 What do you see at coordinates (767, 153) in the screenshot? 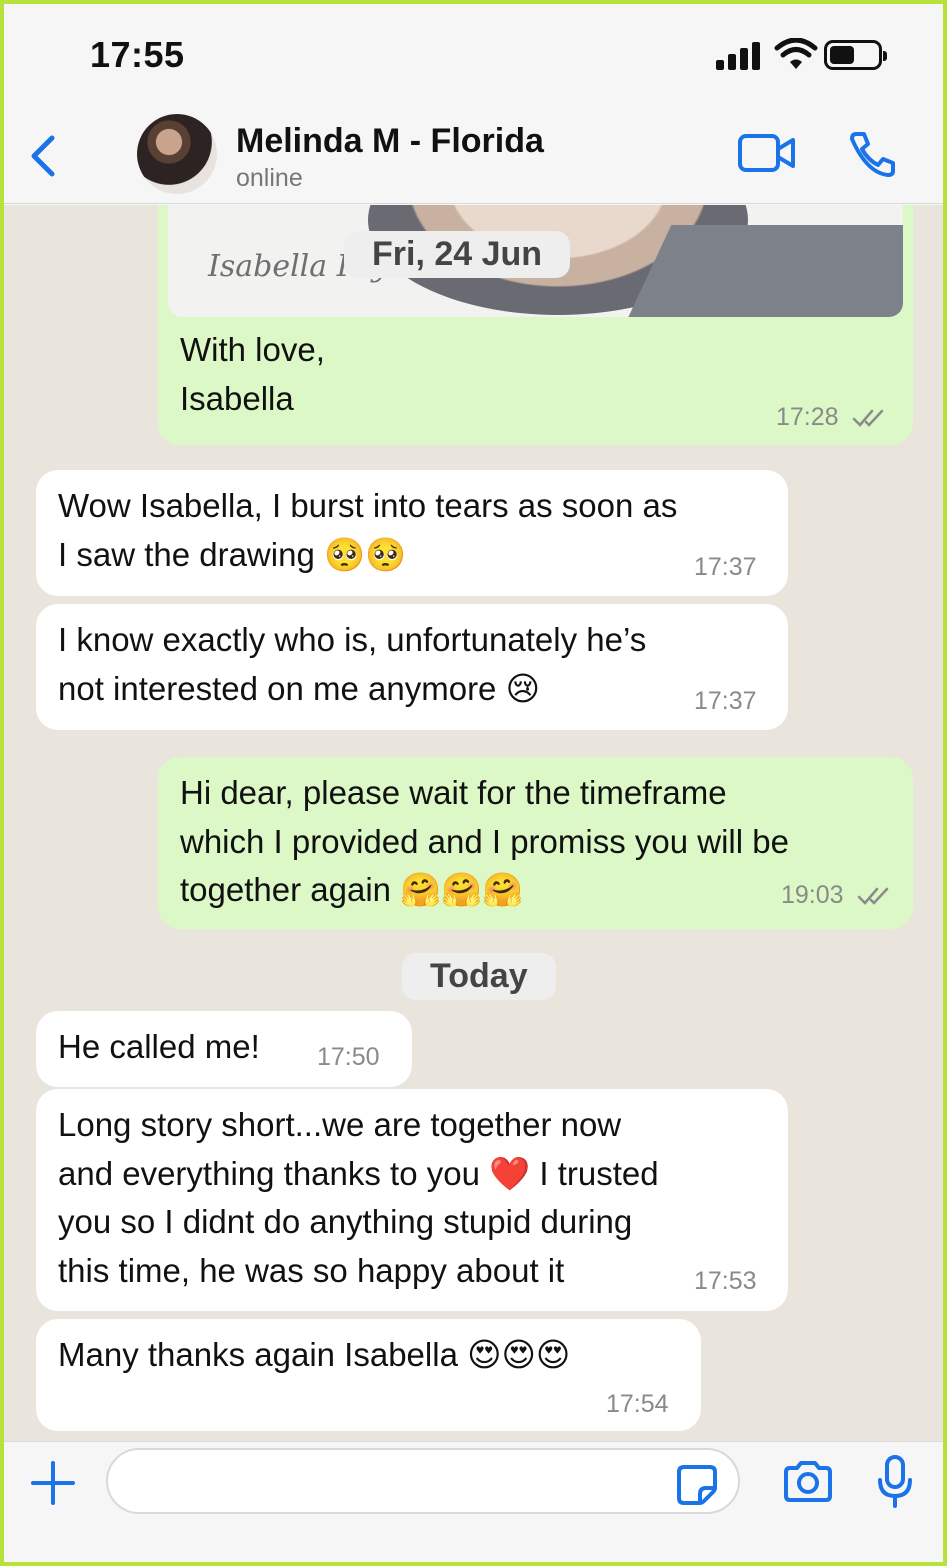
I see `video-call-icon` at bounding box center [767, 153].